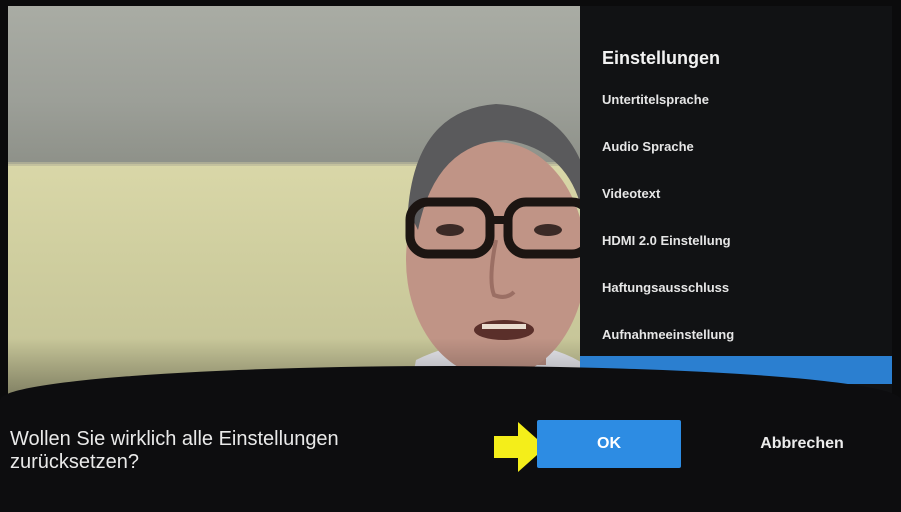 Image resolution: width=901 pixels, height=512 pixels. Describe the element at coordinates (666, 240) in the screenshot. I see `menu-item-hdmi-einstellung: HDMI 2.0 Einstellung` at that location.